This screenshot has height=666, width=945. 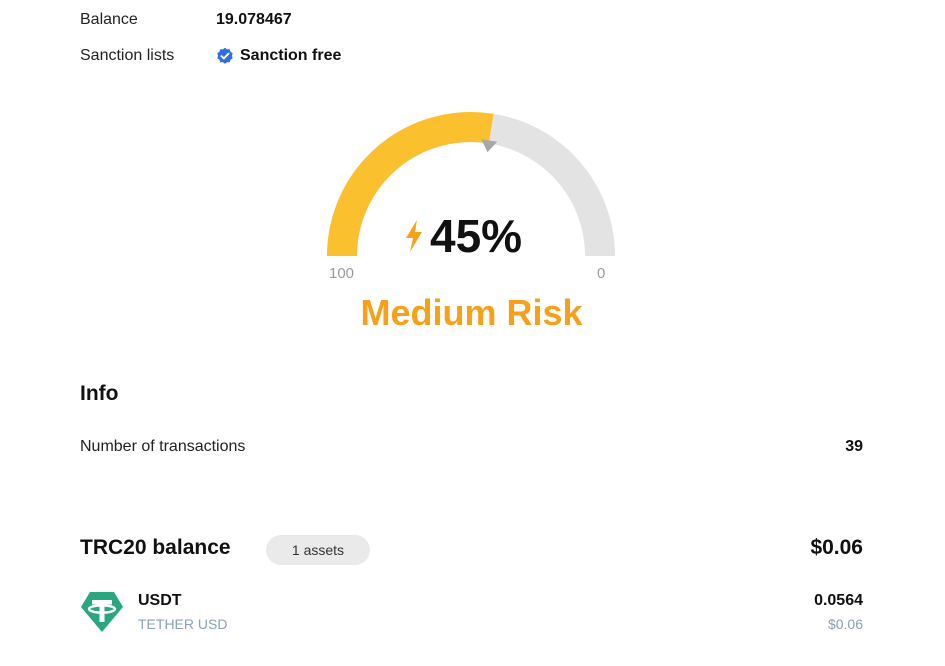 What do you see at coordinates (155, 547) in the screenshot?
I see `trc20-balance-title: TRC20 balance` at bounding box center [155, 547].